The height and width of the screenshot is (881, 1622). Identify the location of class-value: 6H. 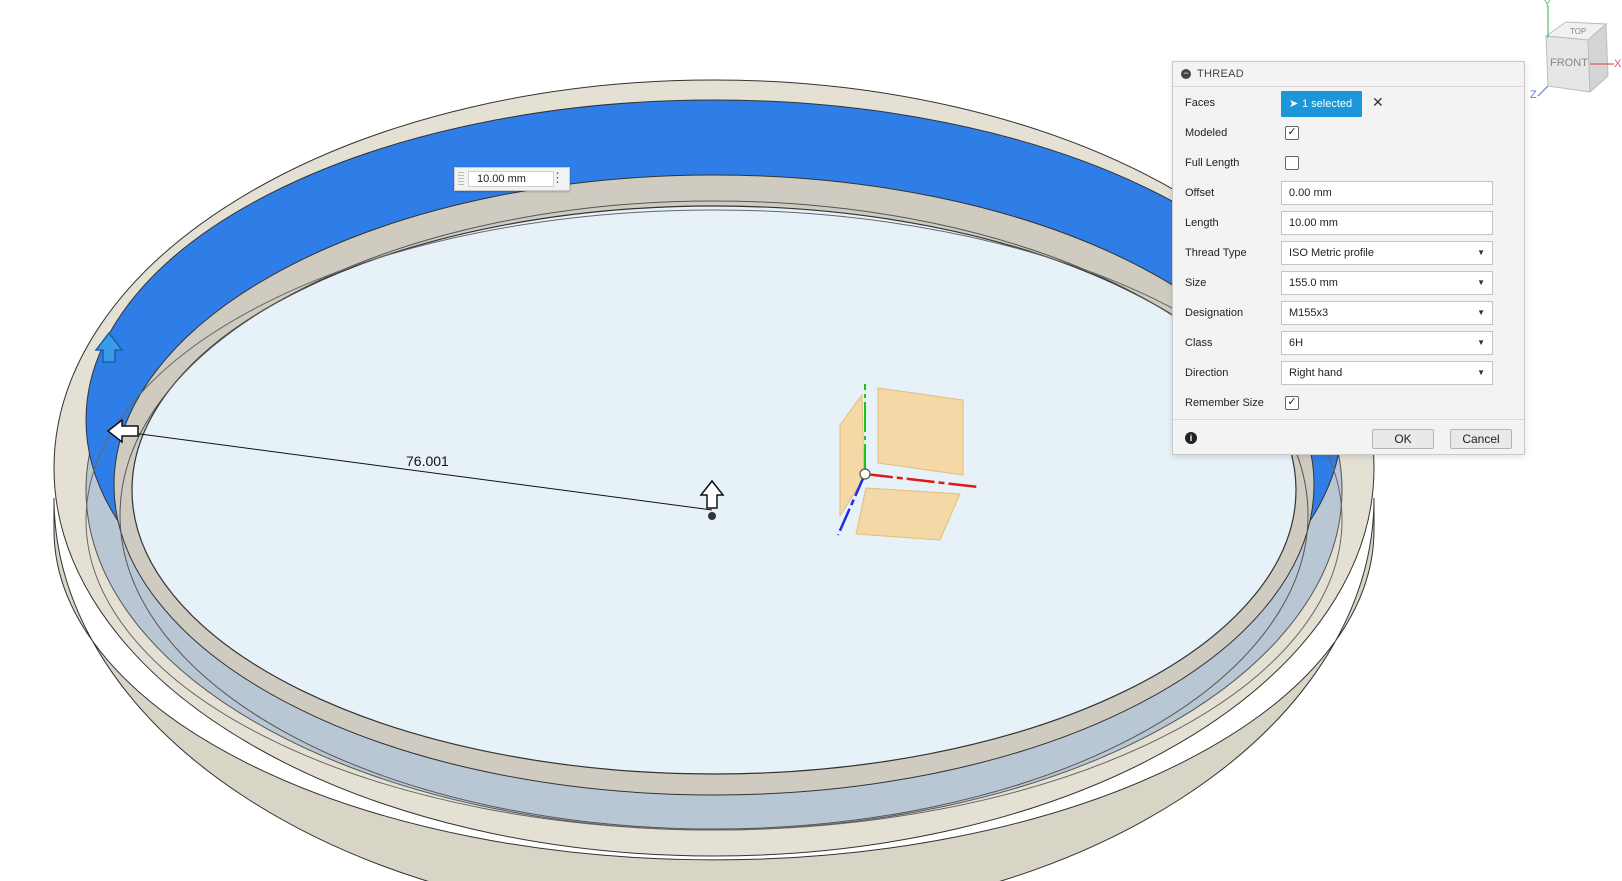
(1296, 343).